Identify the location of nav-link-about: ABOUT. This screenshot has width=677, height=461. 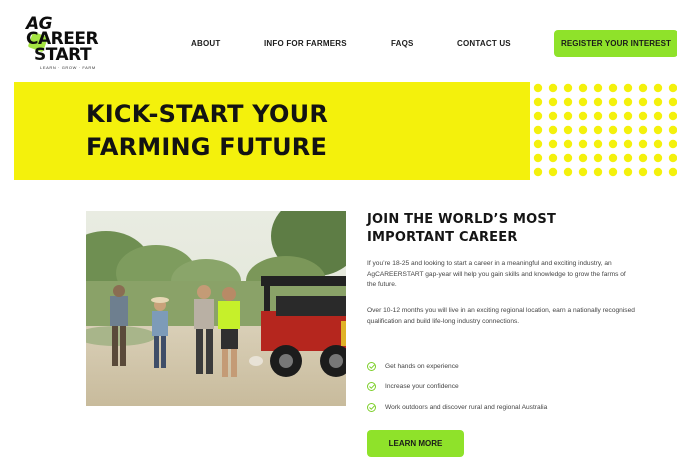
(205, 43).